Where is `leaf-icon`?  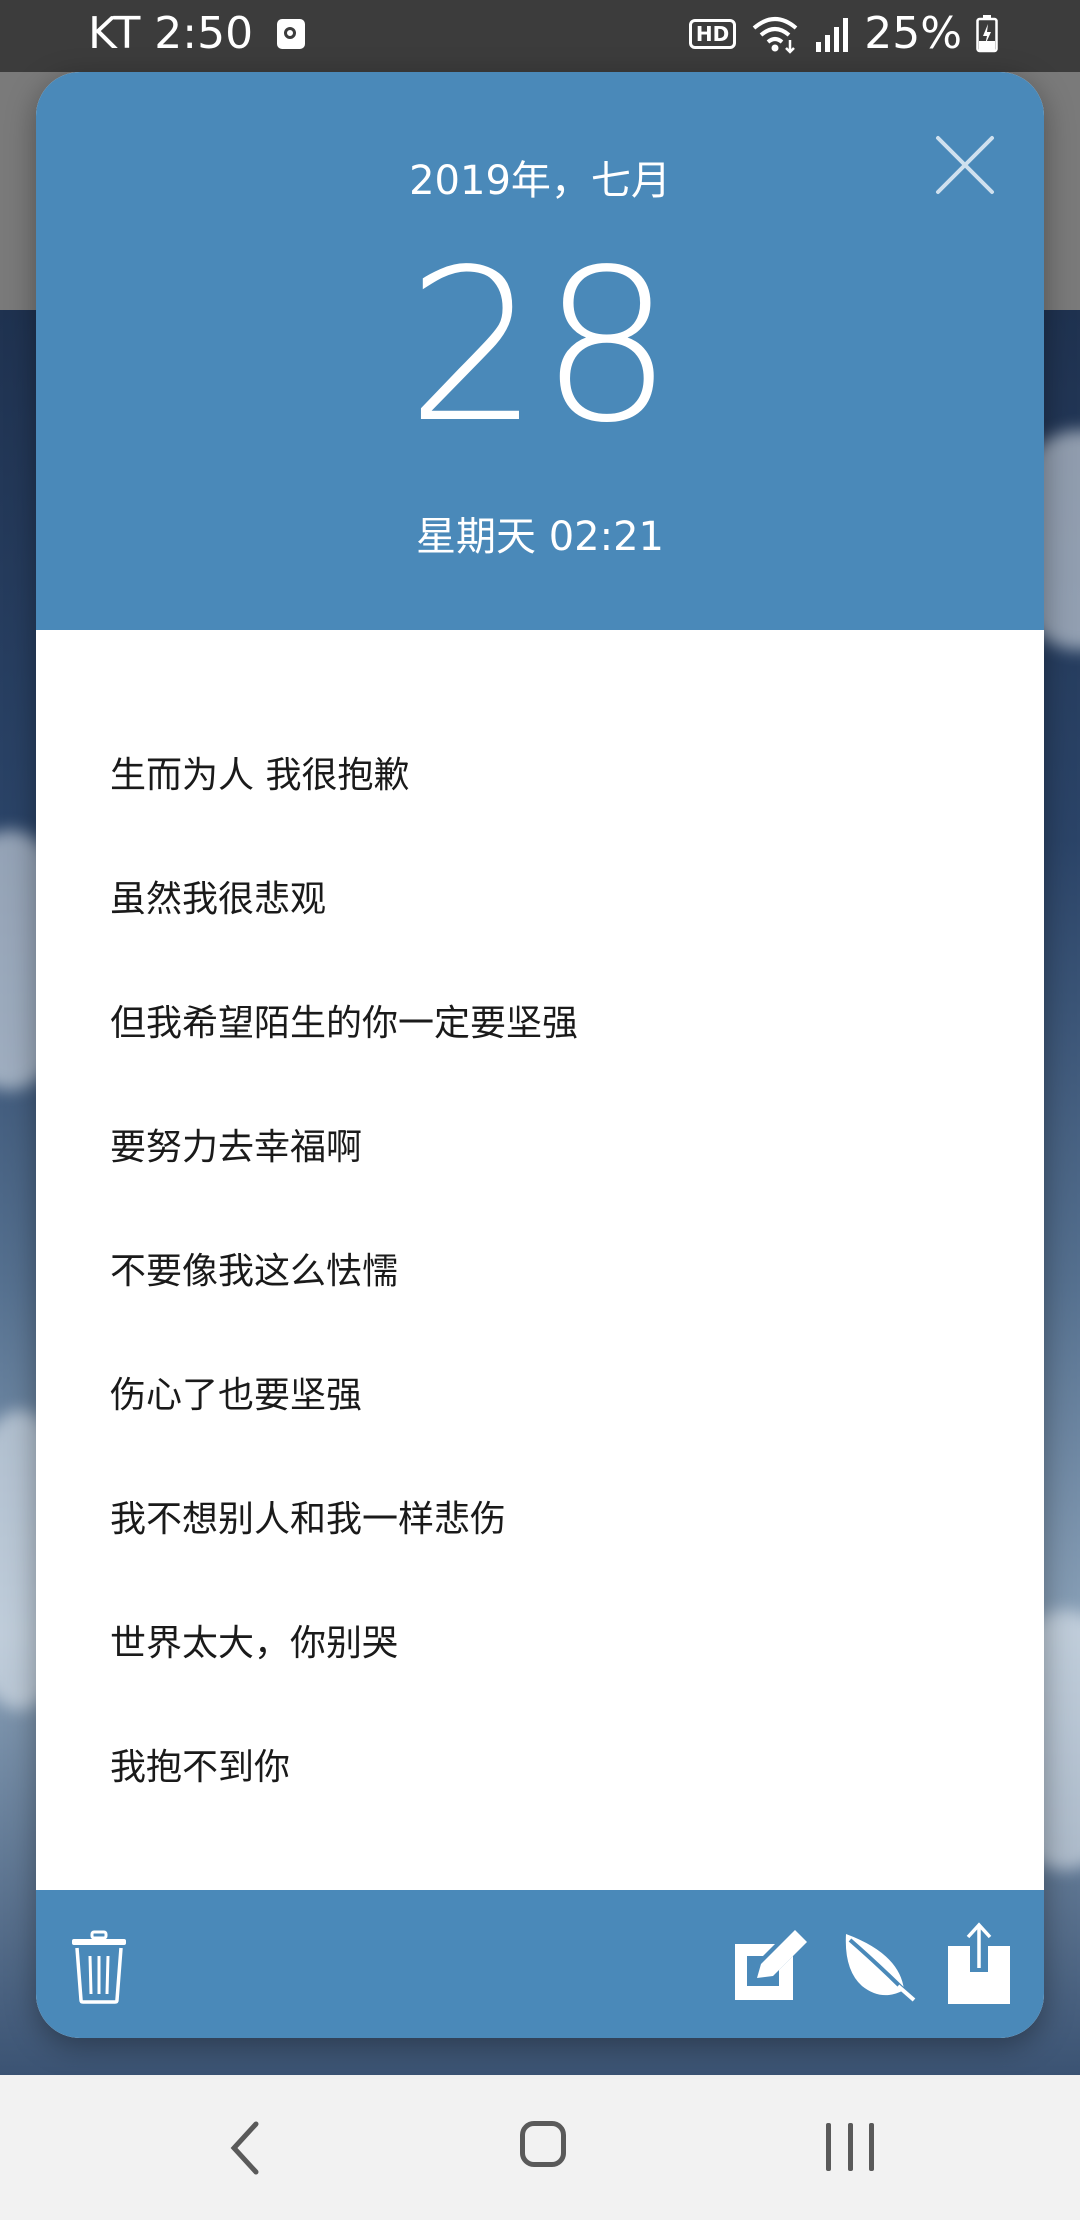
leaf-icon is located at coordinates (880, 1968).